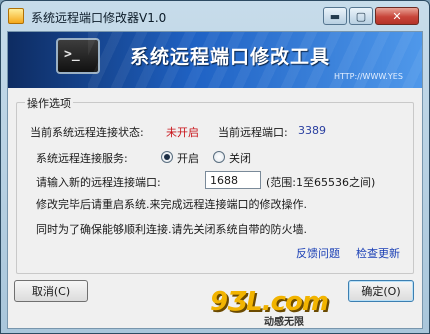 This screenshot has width=430, height=334. I want to click on new-port-label: 请输入新的远程连接端口:, so click(98, 182).